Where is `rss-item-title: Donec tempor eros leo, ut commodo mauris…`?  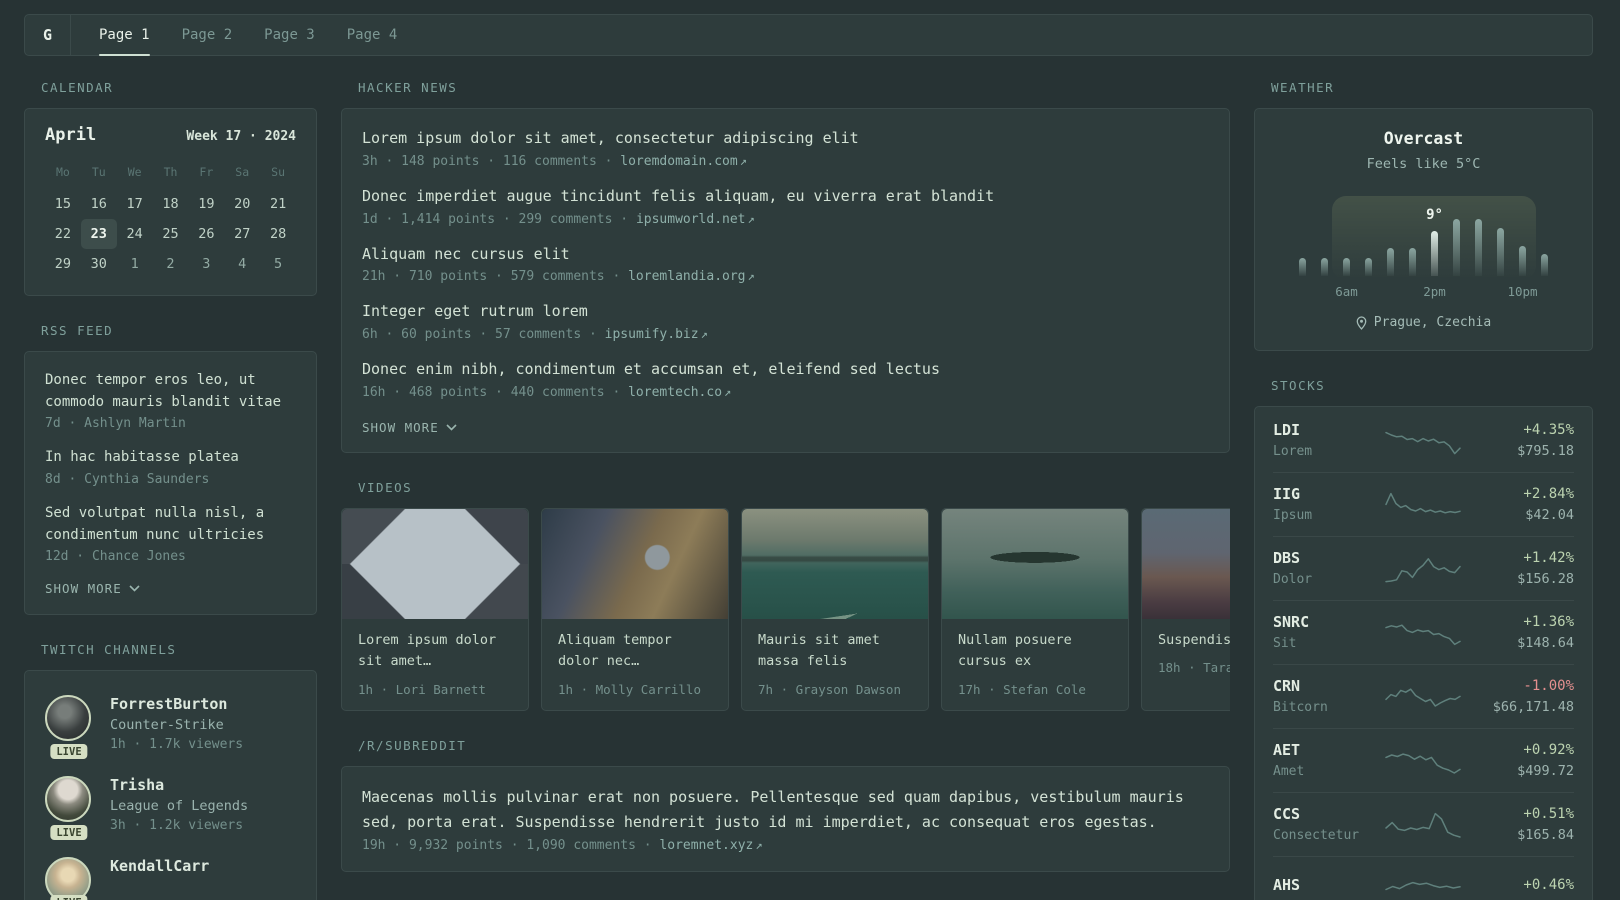 rss-item-title: Donec tempor eros leo, ut commodo mauris… is located at coordinates (170, 391).